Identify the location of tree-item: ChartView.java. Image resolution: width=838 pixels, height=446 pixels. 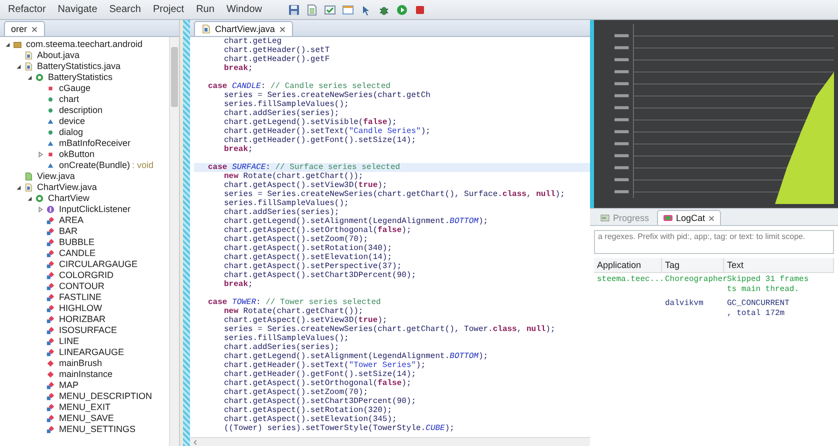
(67, 187).